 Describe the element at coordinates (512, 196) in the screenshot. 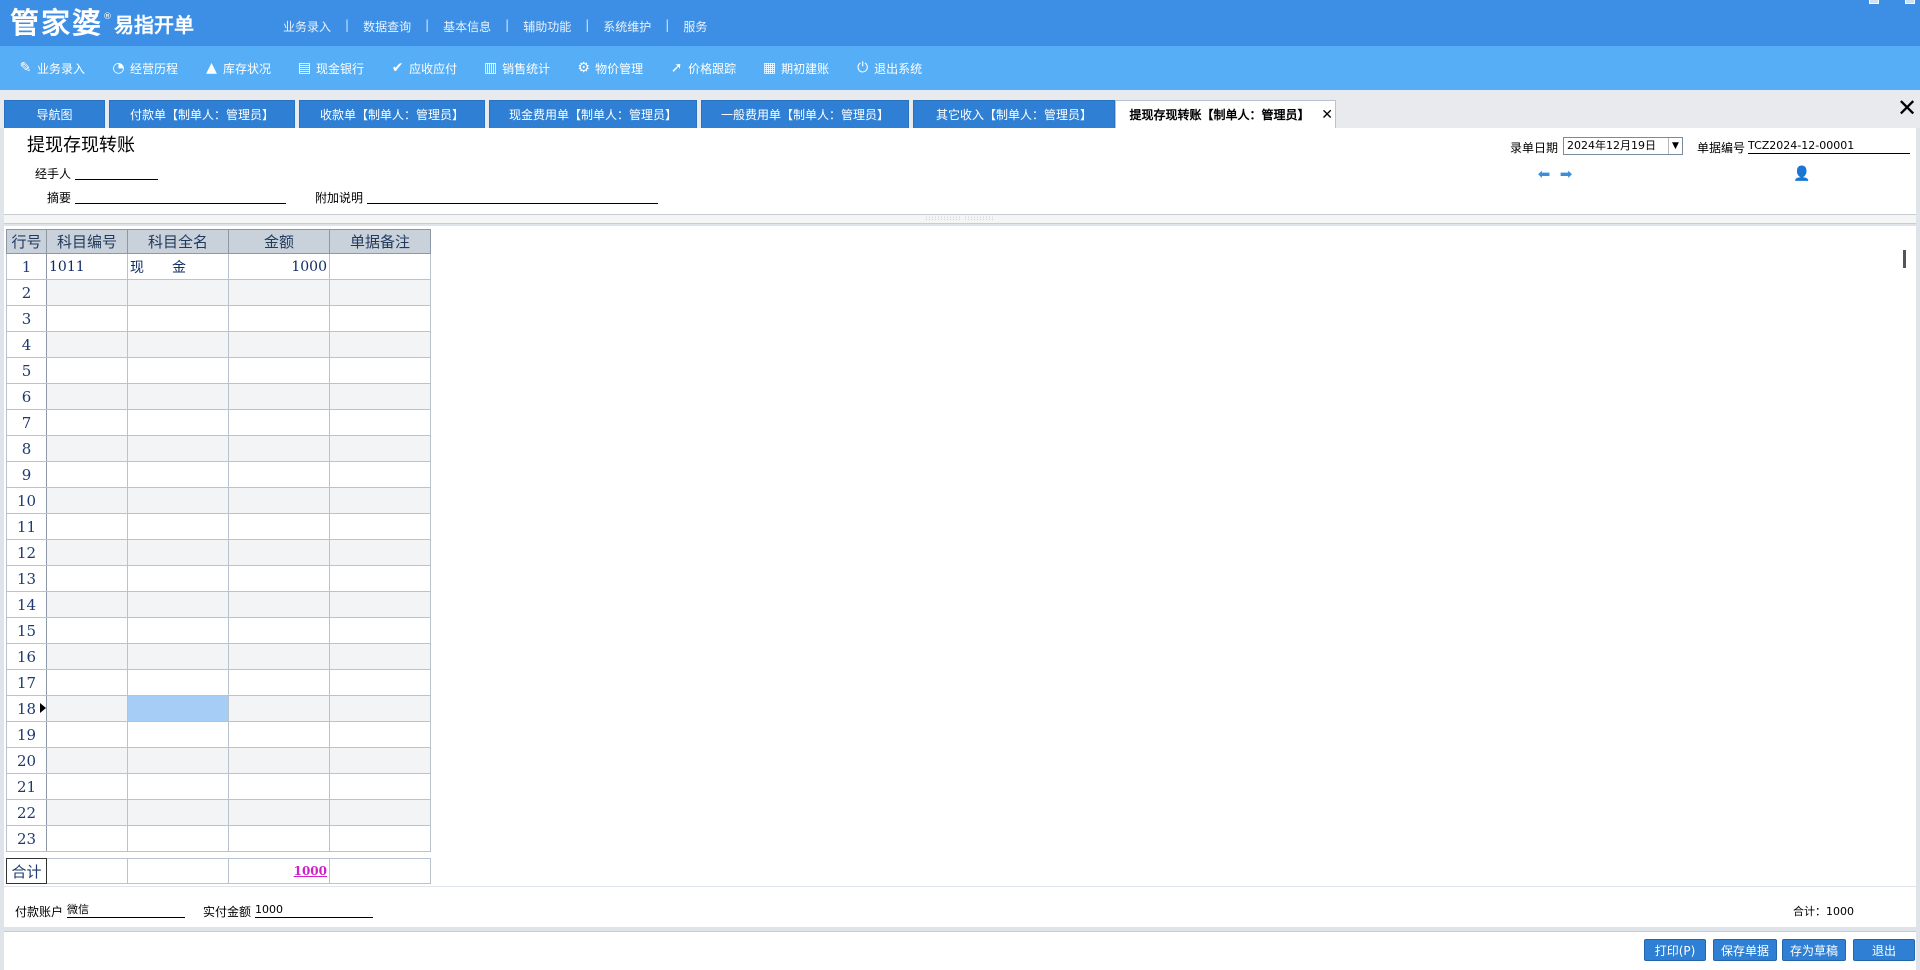

I see `note-field` at that location.